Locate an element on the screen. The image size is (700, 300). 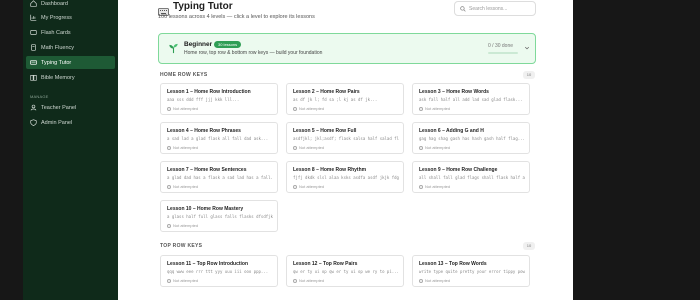
search-icon is located at coordinates (463, 8).